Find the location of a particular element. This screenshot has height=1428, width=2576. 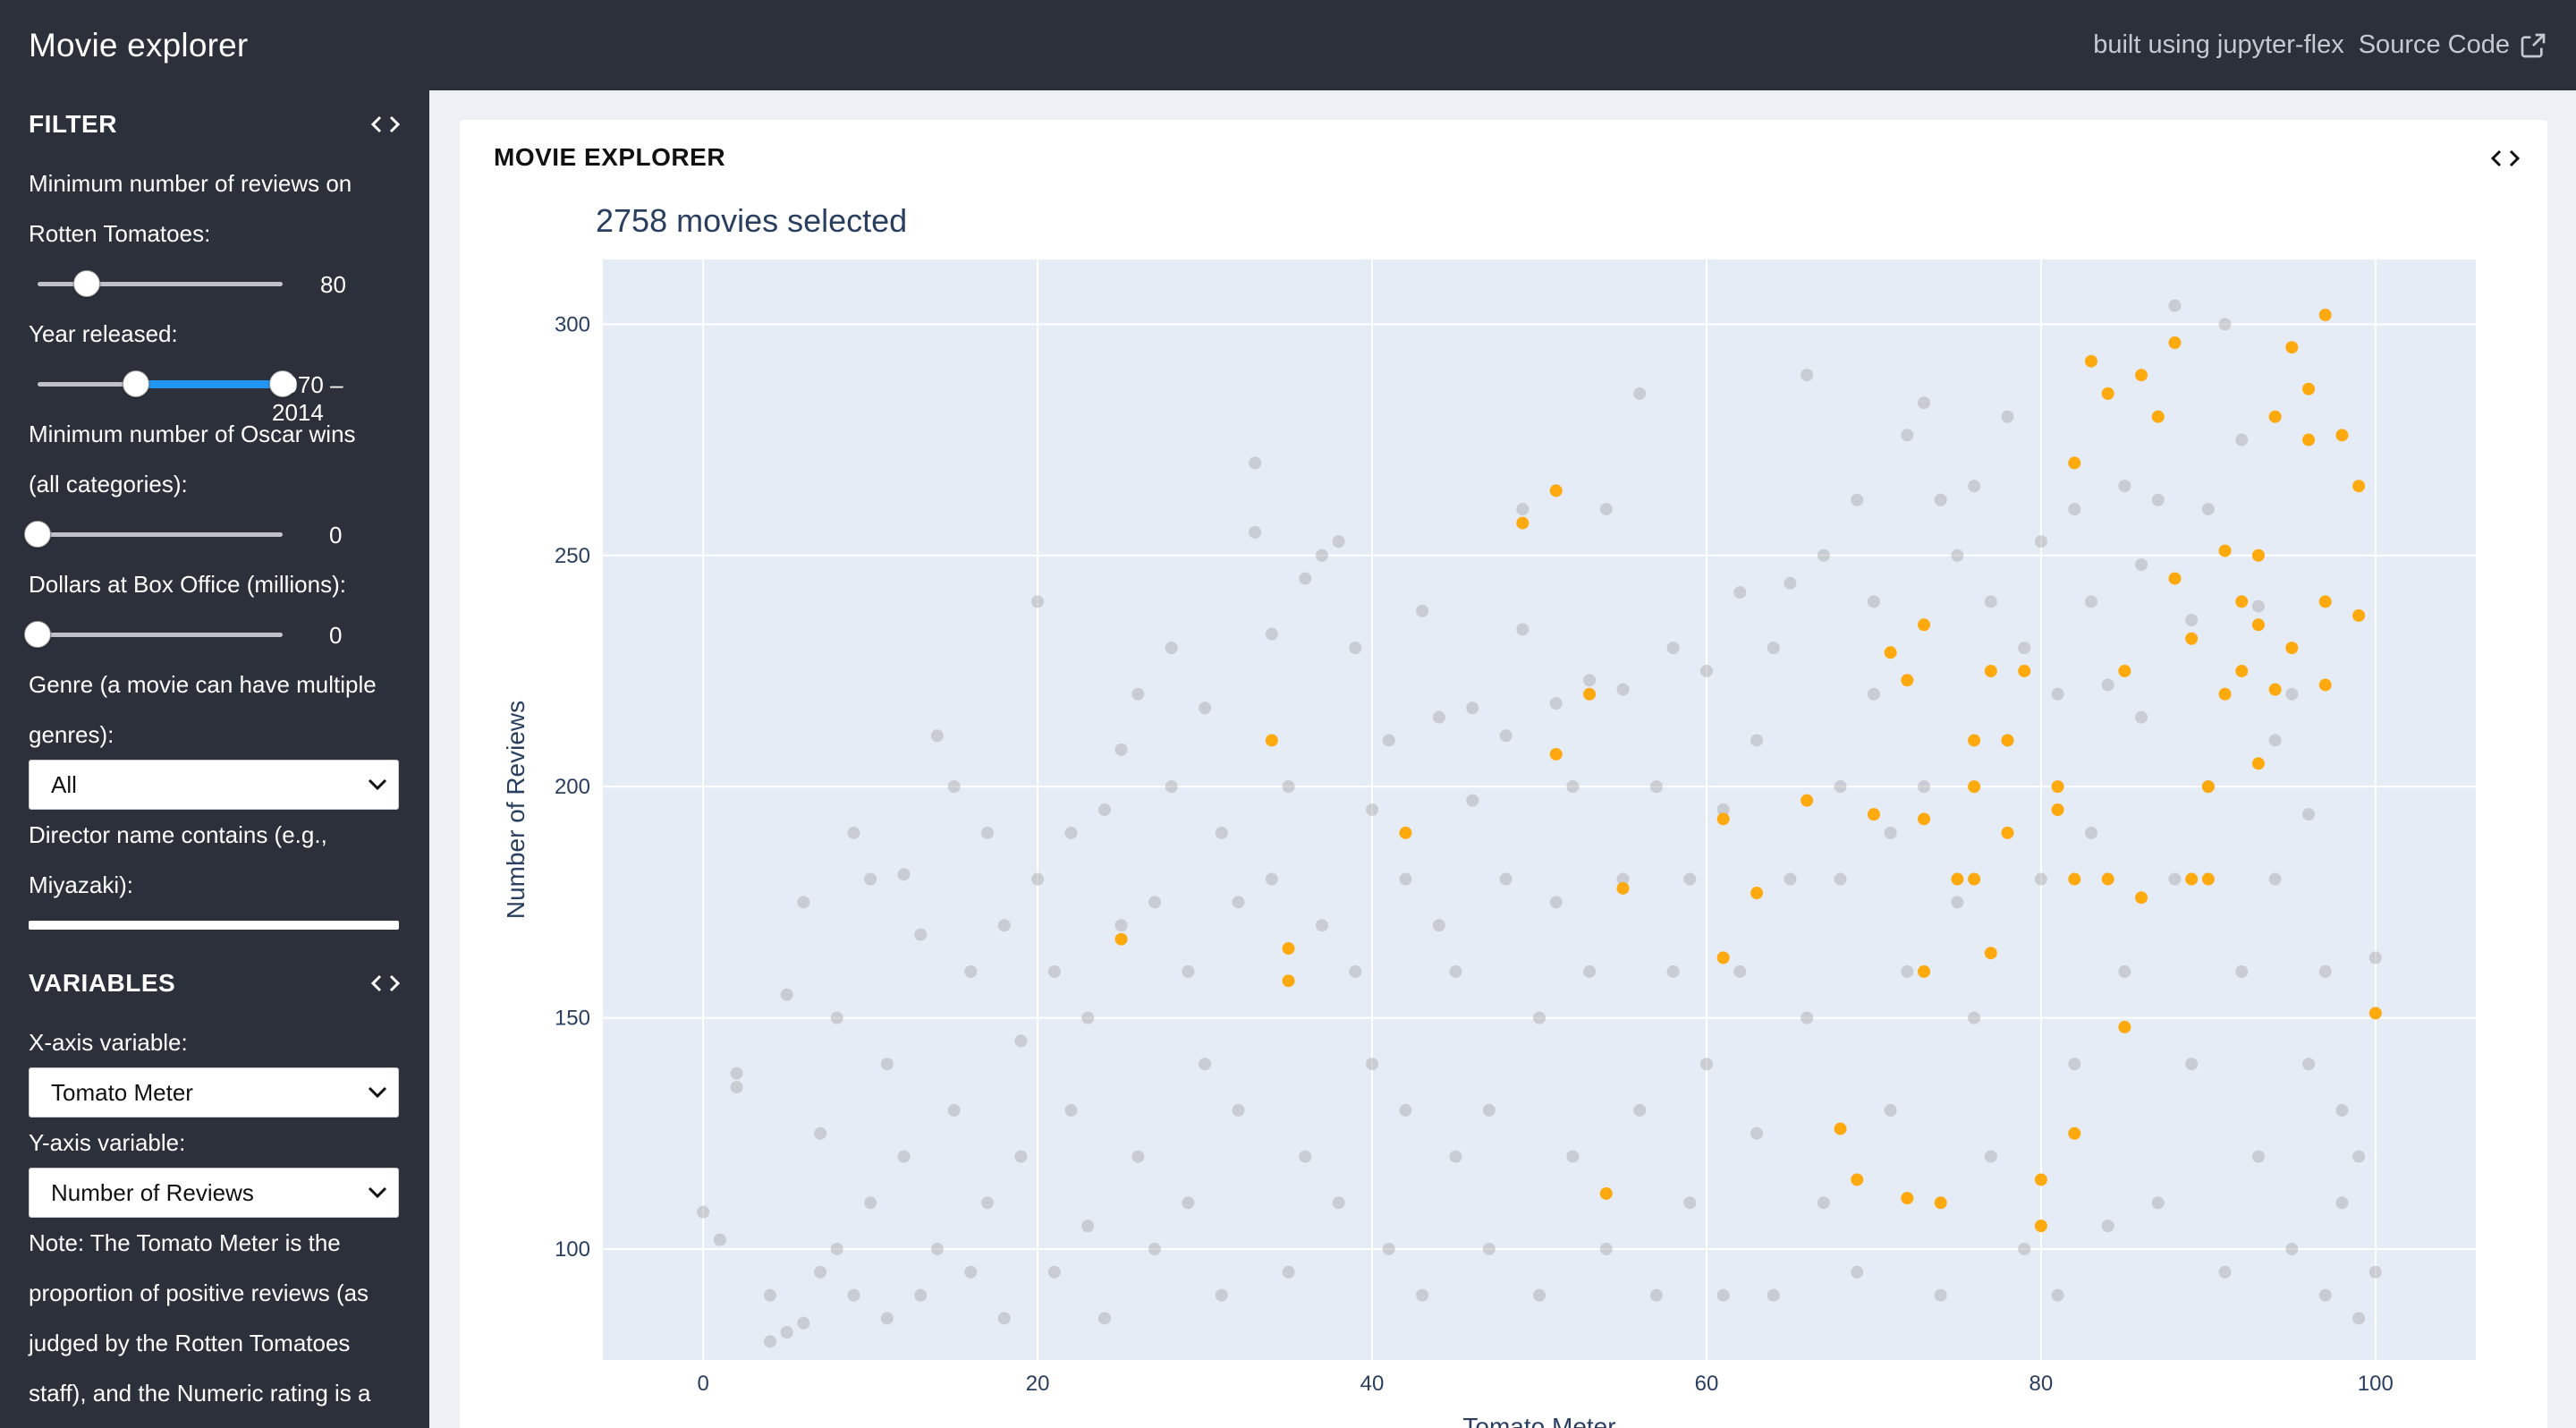

boxoffice-slider: 0 is located at coordinates (212, 634).